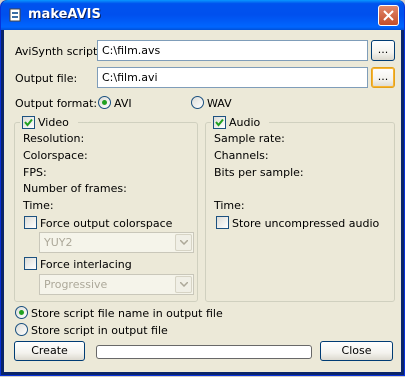 The image size is (405, 377). Describe the element at coordinates (58, 242) in the screenshot. I see `colorspace-select-value: YUY2` at that location.